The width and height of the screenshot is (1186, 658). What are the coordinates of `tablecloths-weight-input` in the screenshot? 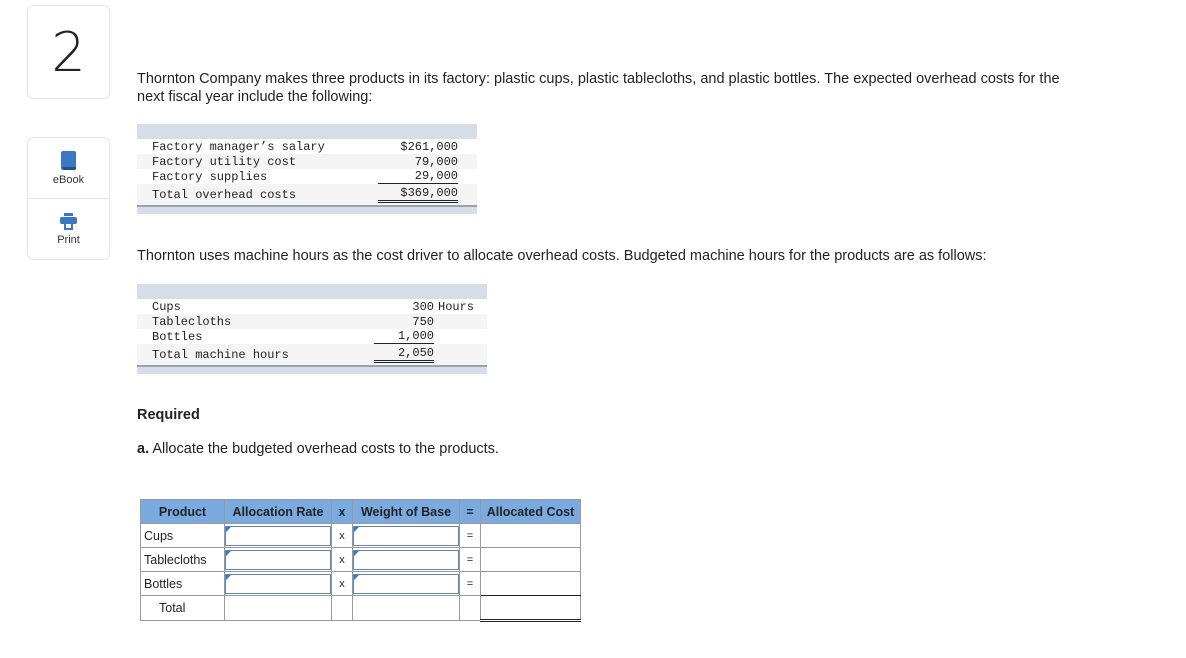 It's located at (408, 560).